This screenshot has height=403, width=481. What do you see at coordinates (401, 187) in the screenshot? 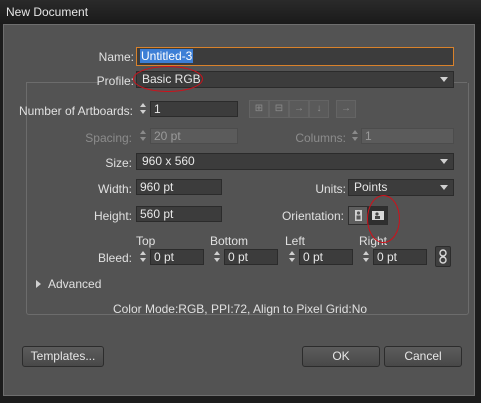
I see `units-select: Points` at bounding box center [401, 187].